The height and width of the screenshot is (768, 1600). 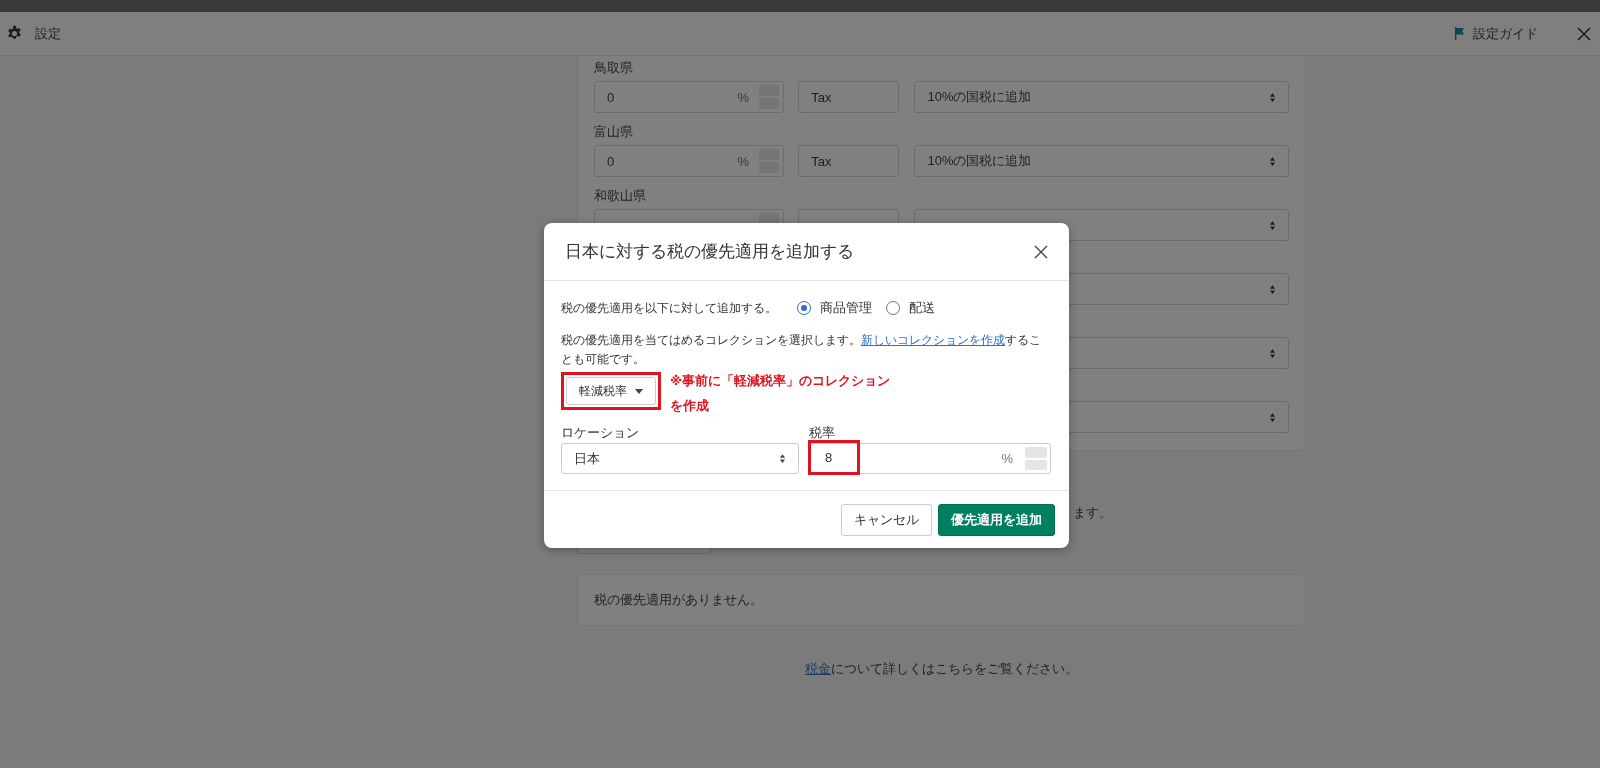 I want to click on radio-group-label: 税の優先適用を以下に対して追加する。, so click(x=669, y=308).